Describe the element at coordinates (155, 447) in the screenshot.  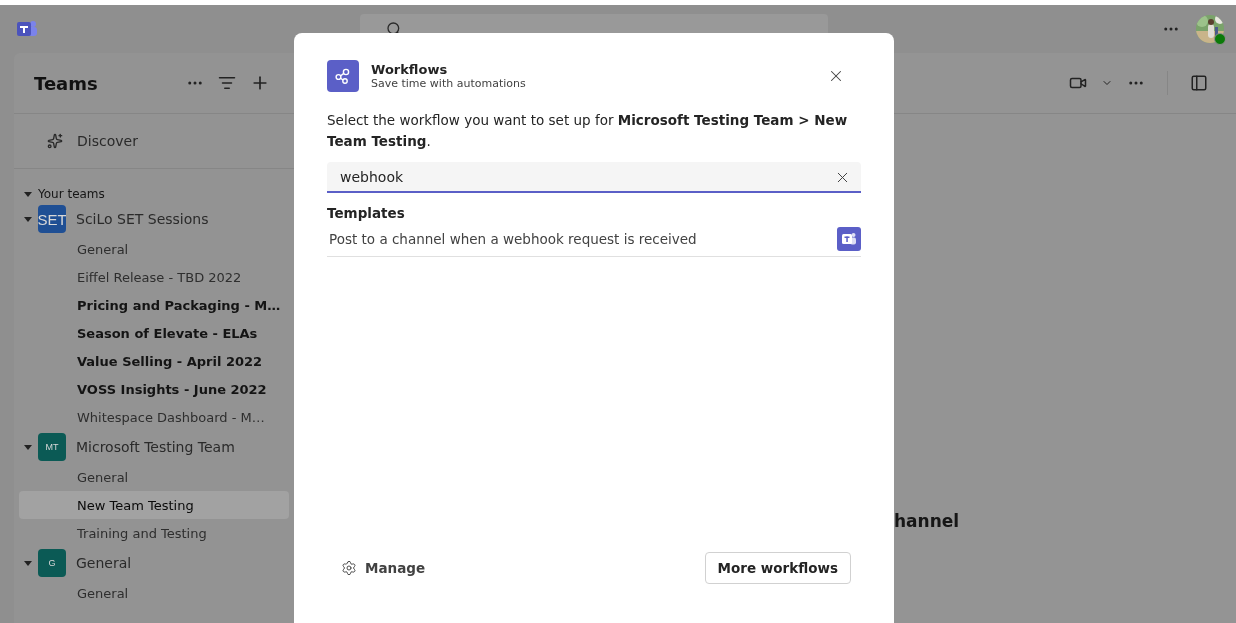
I see `team-name: Microsoft Testing Team` at that location.